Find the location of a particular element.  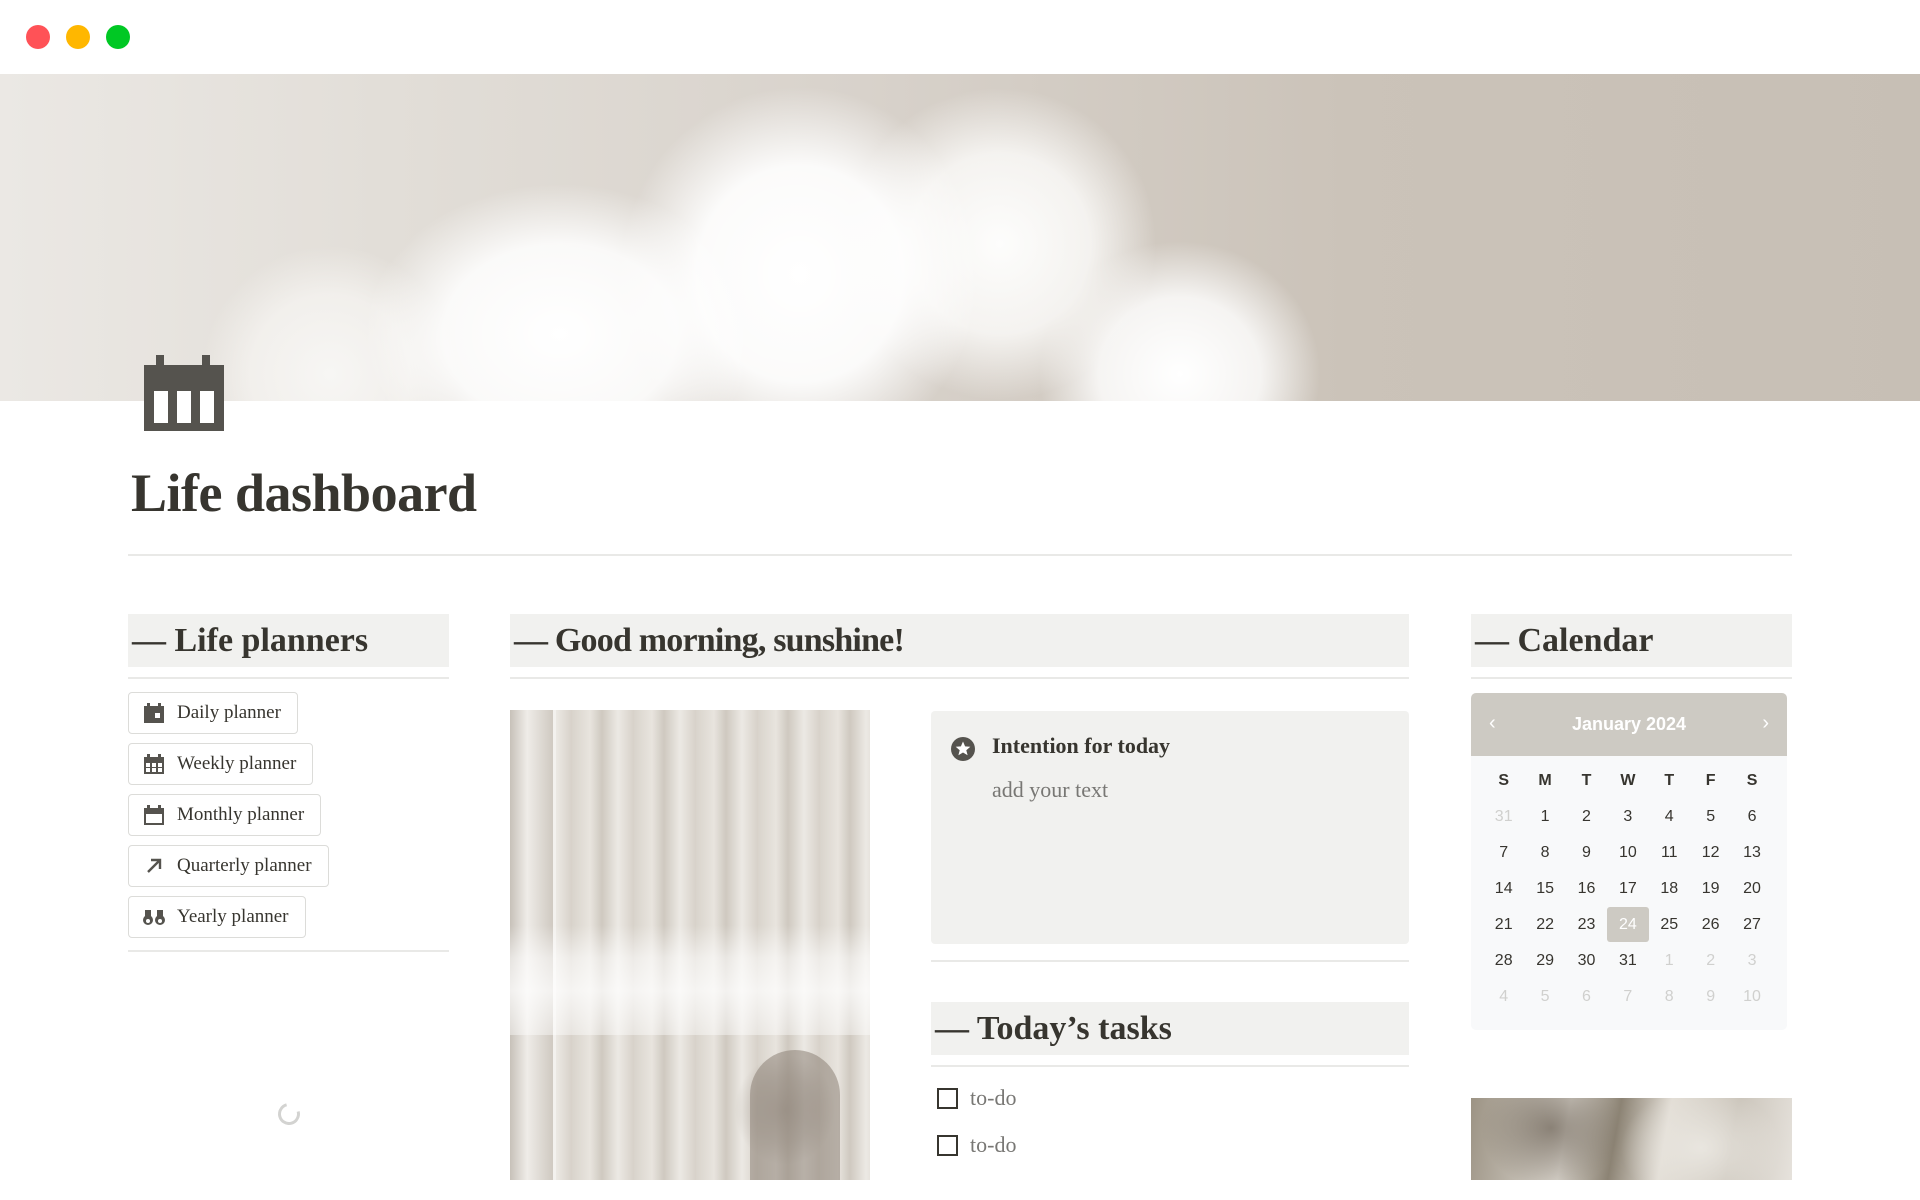

daily-planner-button: Daily planner is located at coordinates (213, 713).